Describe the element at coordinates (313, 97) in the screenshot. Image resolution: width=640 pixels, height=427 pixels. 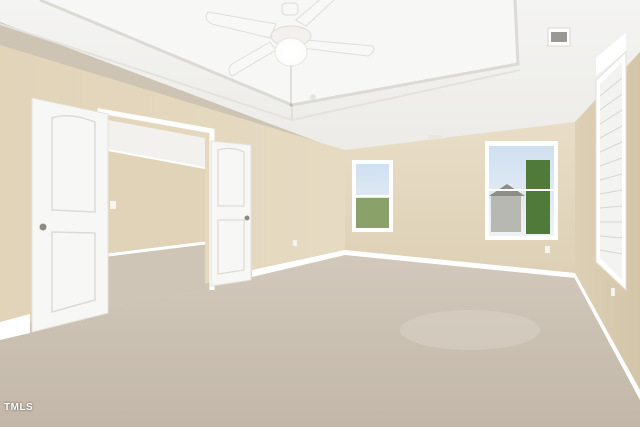
I see `recessed-light` at that location.